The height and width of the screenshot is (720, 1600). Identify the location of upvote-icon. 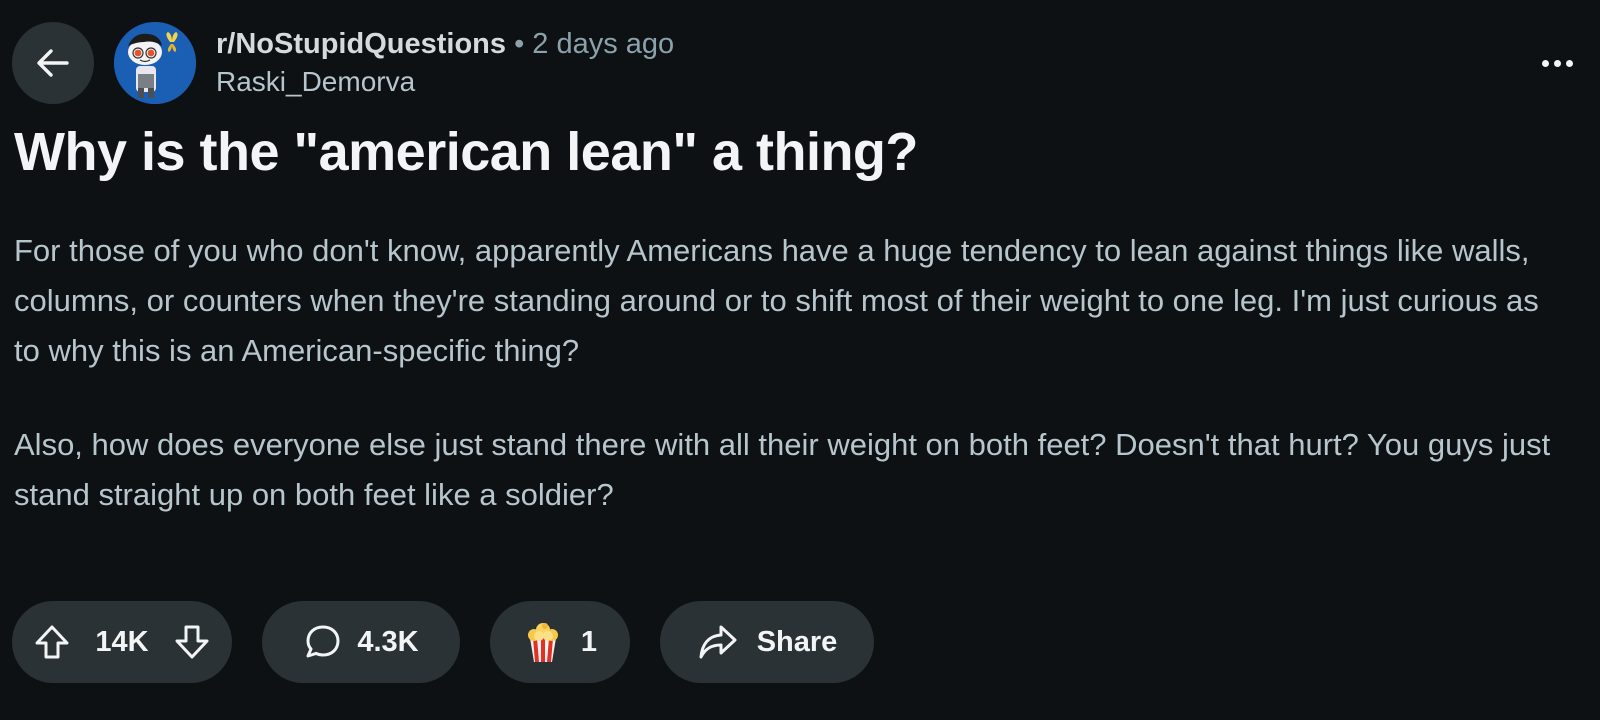
(52, 642).